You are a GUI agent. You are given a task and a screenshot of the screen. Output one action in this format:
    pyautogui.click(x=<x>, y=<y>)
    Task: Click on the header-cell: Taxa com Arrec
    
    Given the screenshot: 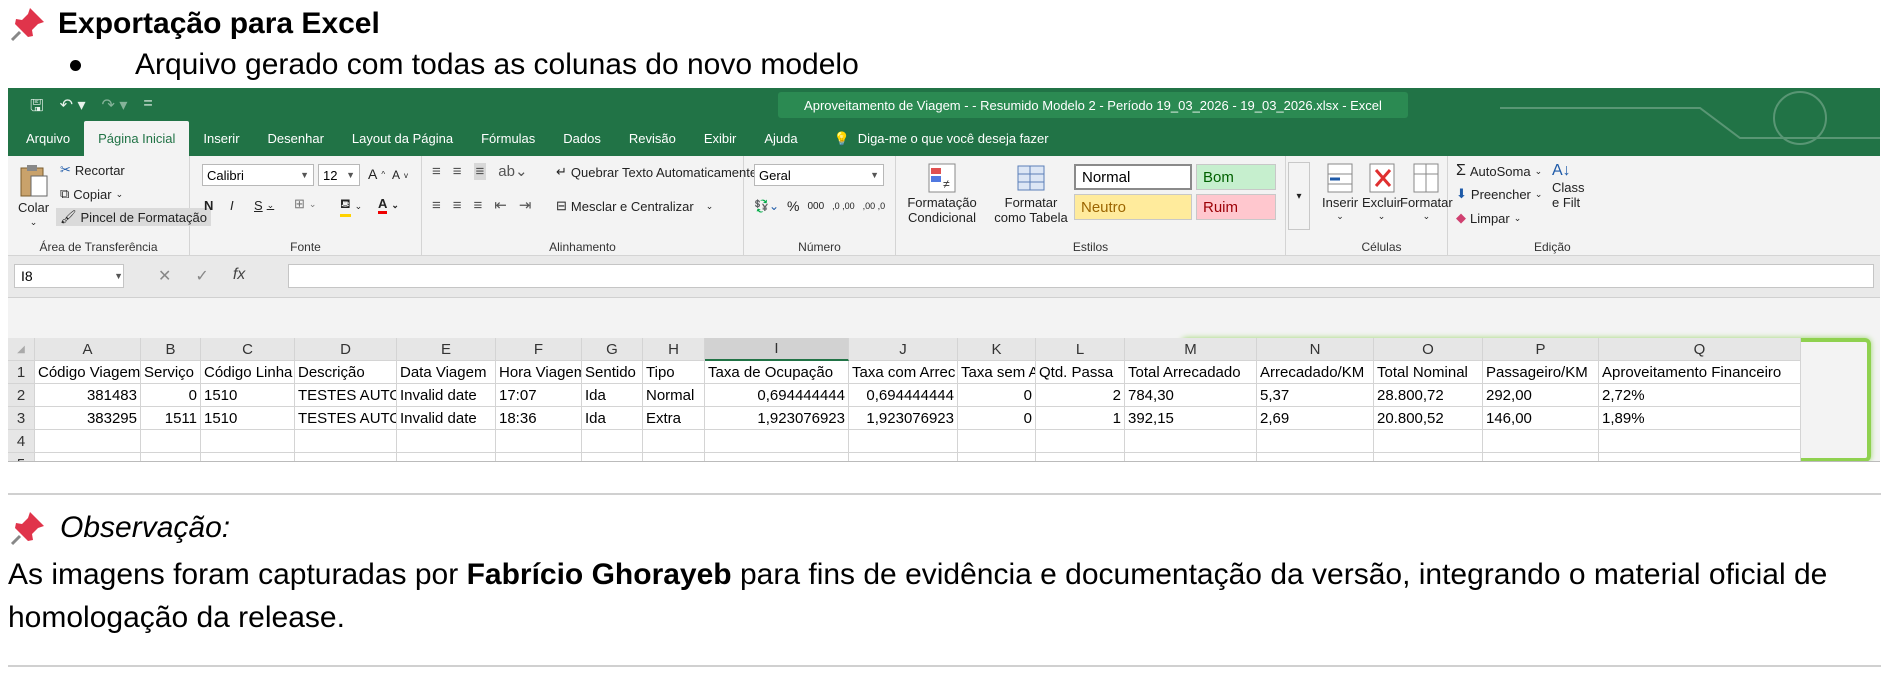 What is the action you would take?
    pyautogui.click(x=903, y=372)
    